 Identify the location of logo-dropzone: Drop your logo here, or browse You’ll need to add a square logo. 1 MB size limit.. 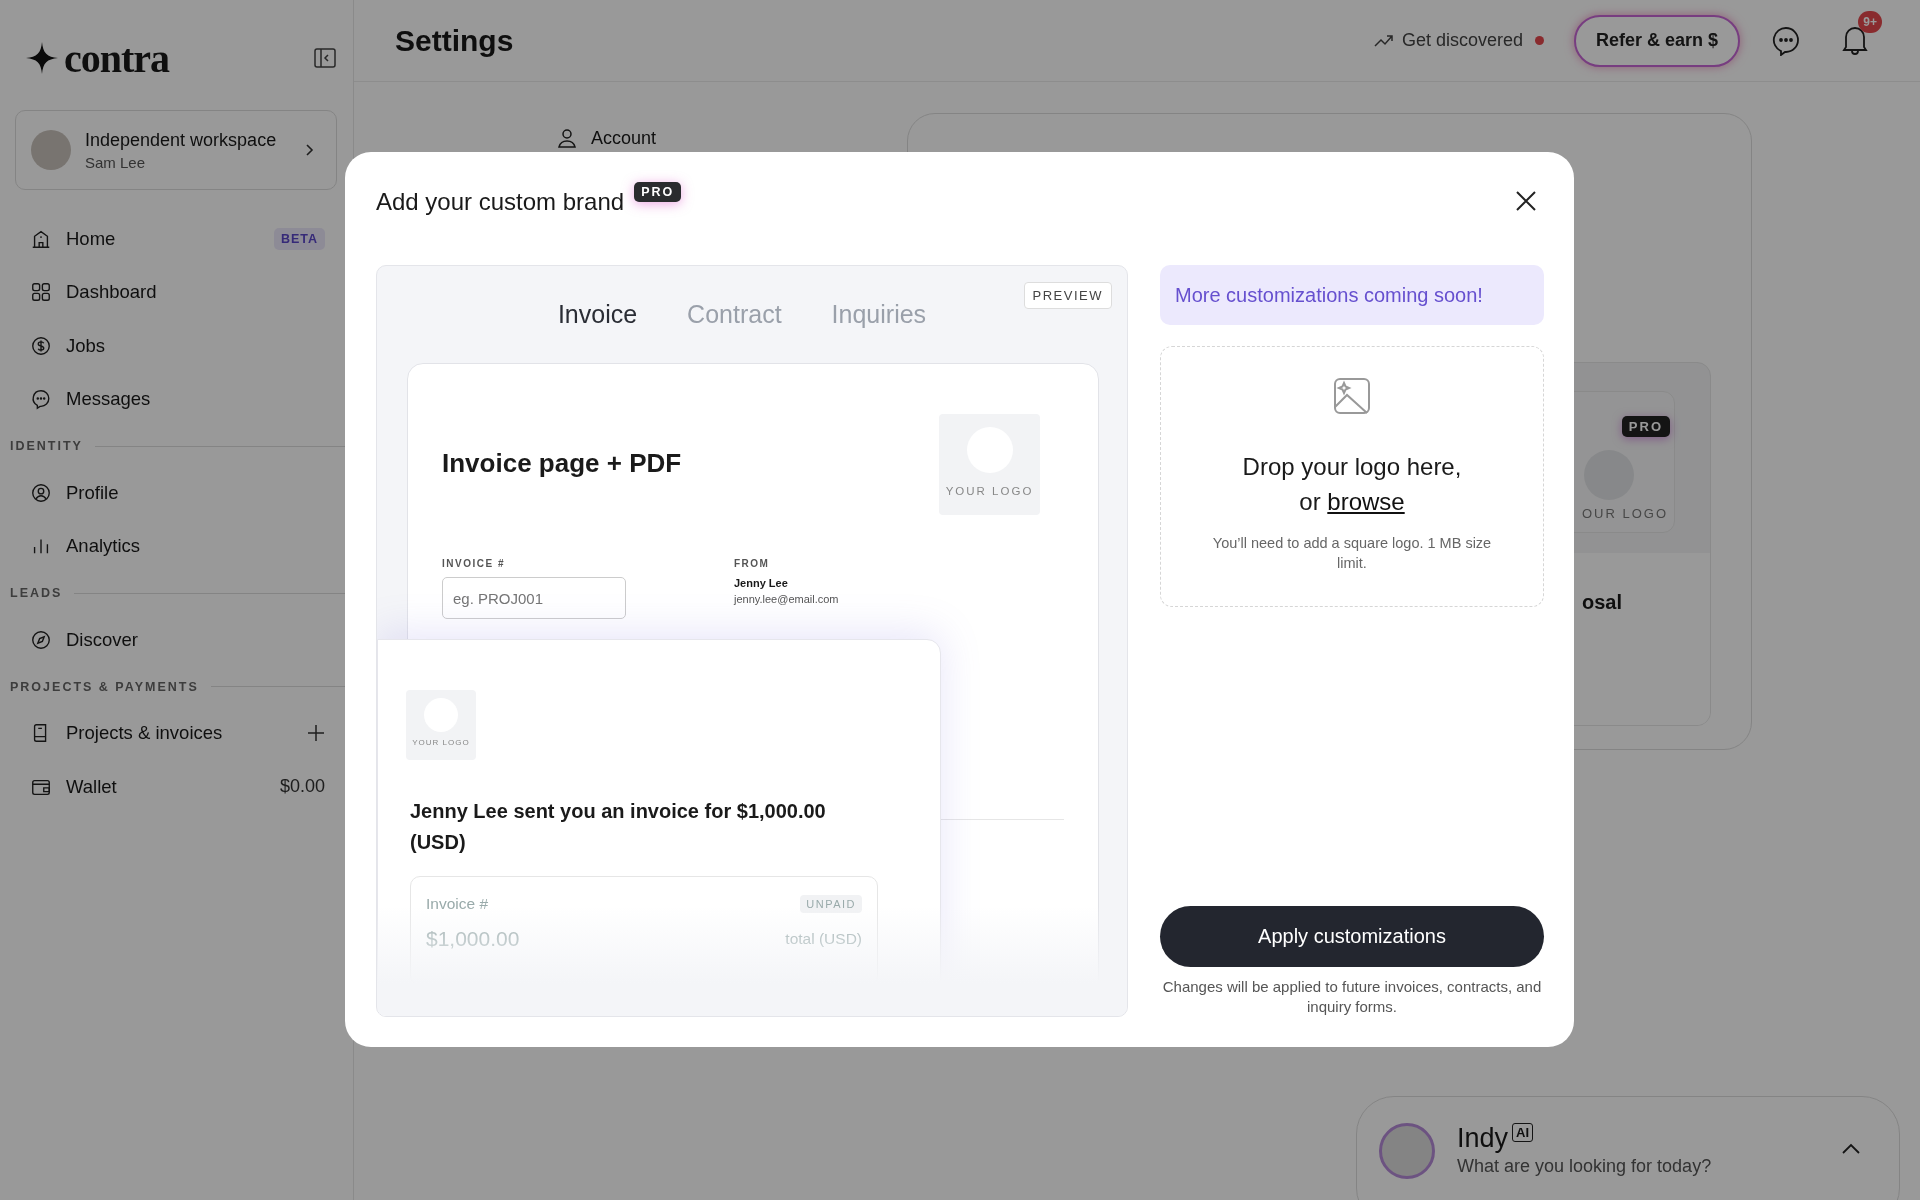
(1352, 476).